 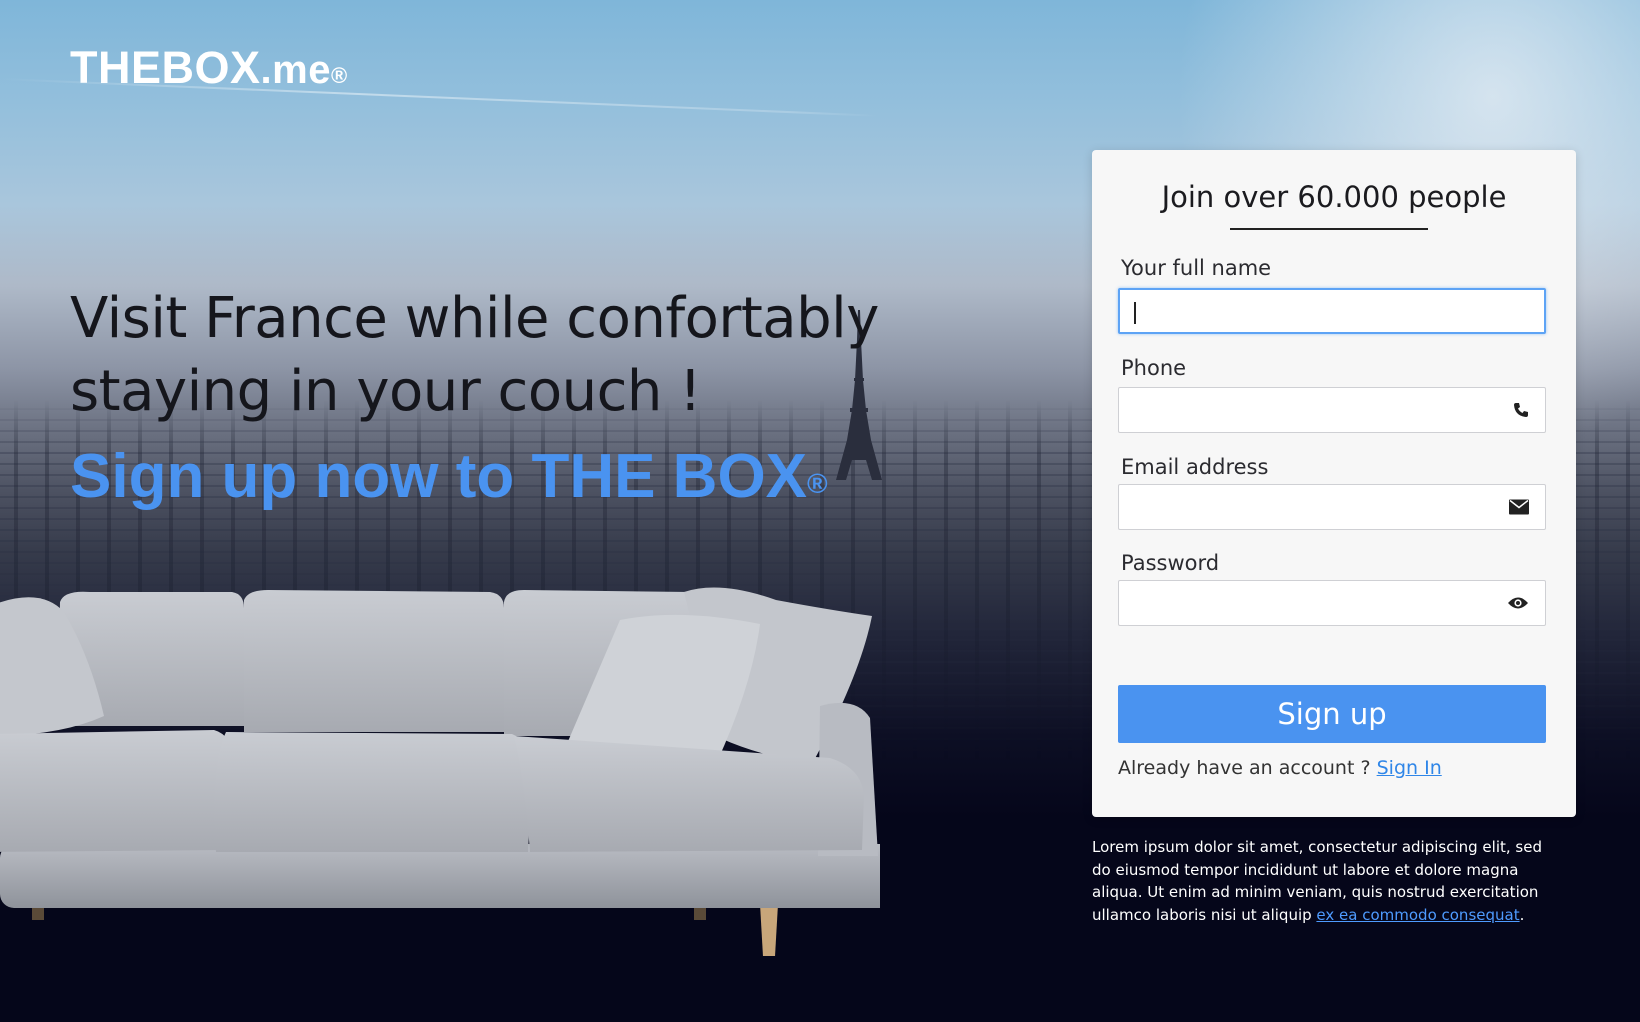 I want to click on signin-prompt: Already have an account ? Sign In, so click(x=1280, y=768).